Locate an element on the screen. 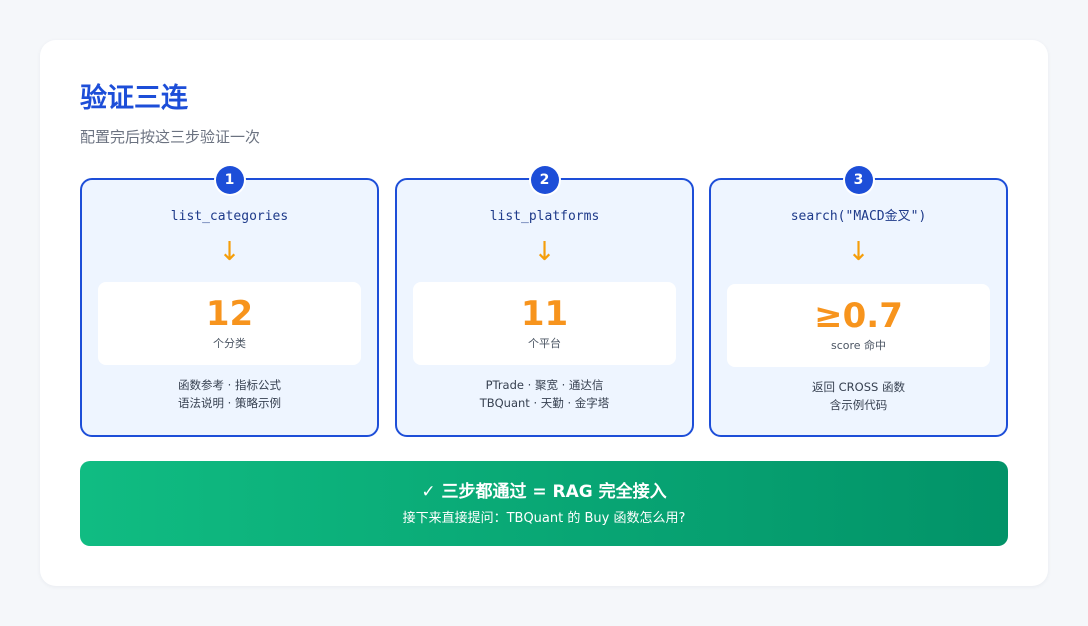 The height and width of the screenshot is (626, 1088). step-result-unit: 个平台 is located at coordinates (544, 343).